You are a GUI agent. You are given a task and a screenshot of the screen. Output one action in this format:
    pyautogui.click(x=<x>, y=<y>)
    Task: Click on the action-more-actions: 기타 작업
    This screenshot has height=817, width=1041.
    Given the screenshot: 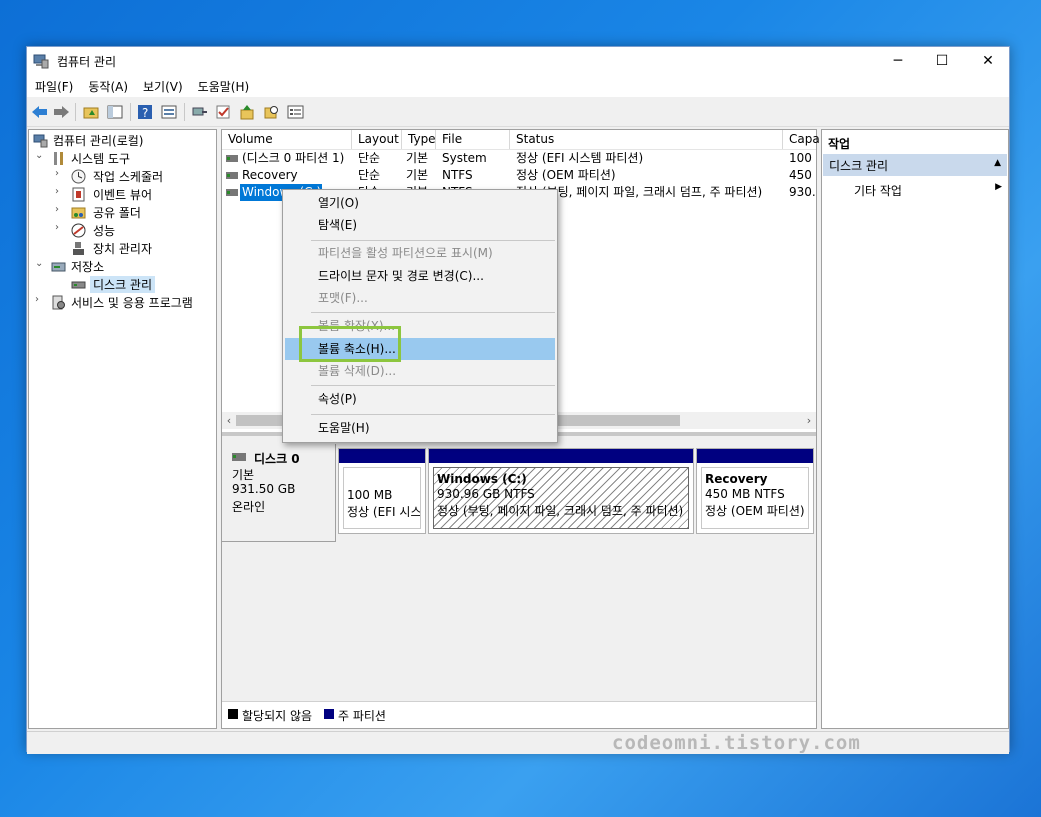 What is the action you would take?
    pyautogui.click(x=878, y=190)
    